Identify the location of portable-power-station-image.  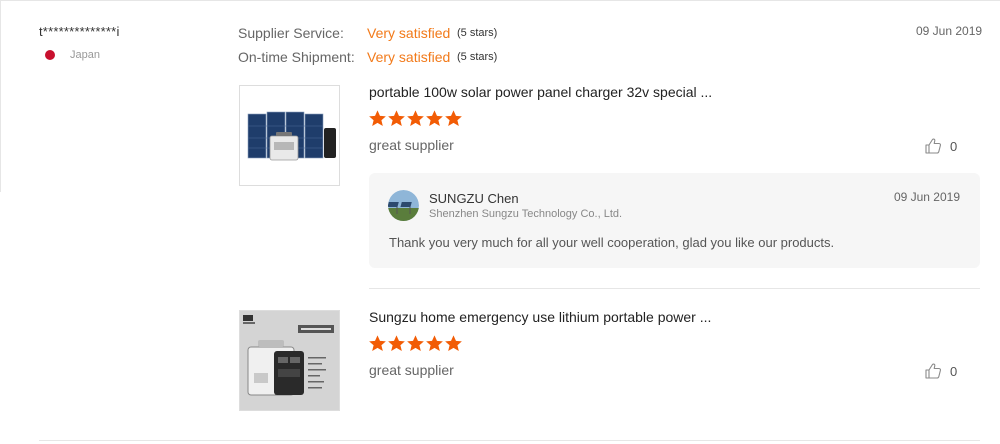
(289, 360).